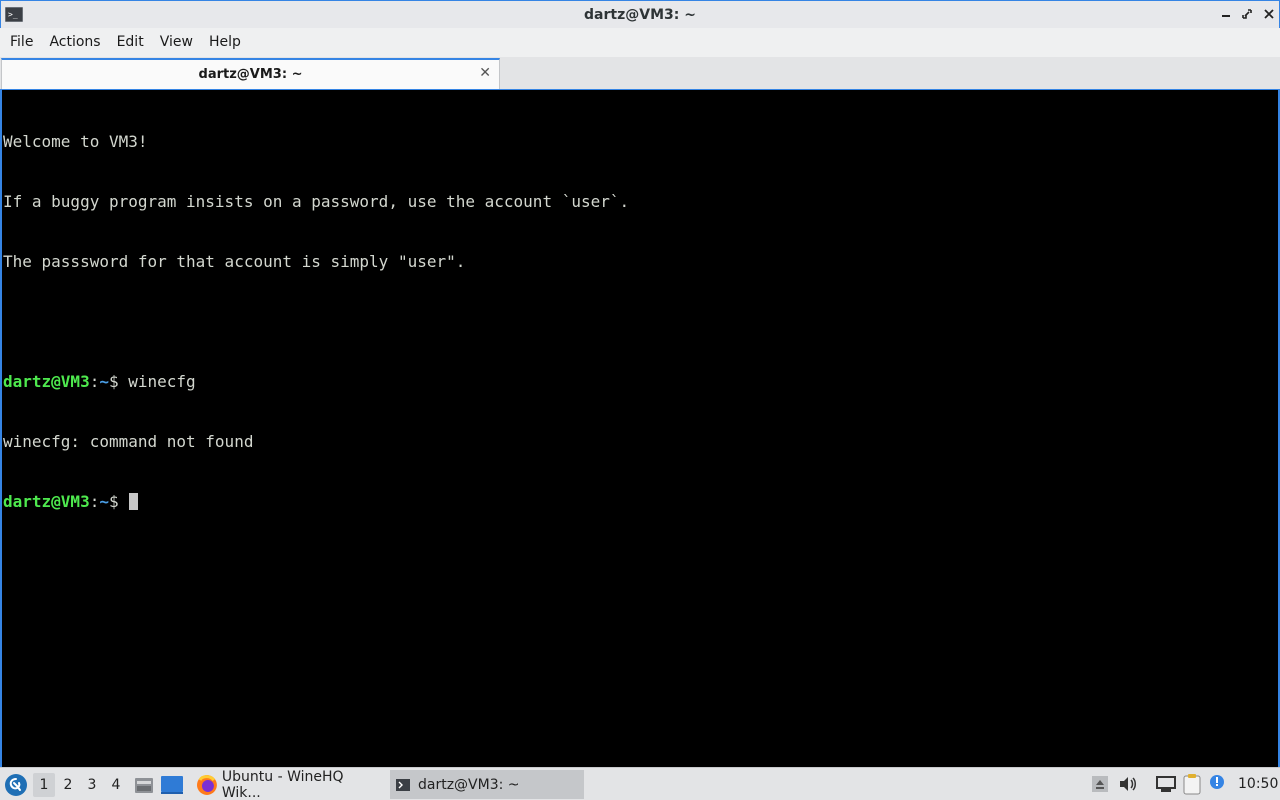  I want to click on tab-close-icon: ✕, so click(485, 73).